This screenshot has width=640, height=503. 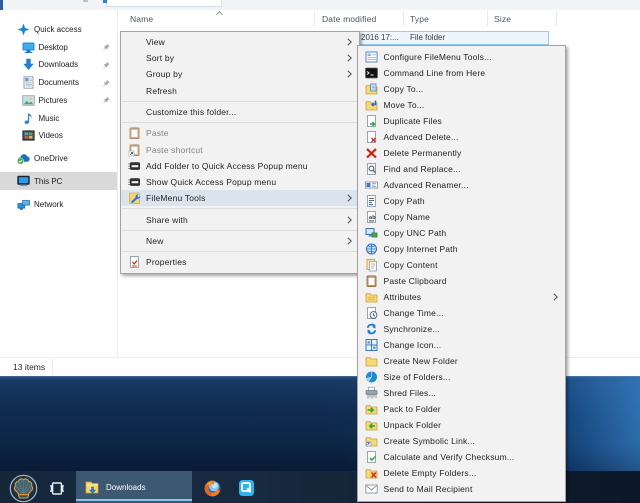 What do you see at coordinates (372, 218) in the screenshot?
I see `svg-text: ab` at bounding box center [372, 218].